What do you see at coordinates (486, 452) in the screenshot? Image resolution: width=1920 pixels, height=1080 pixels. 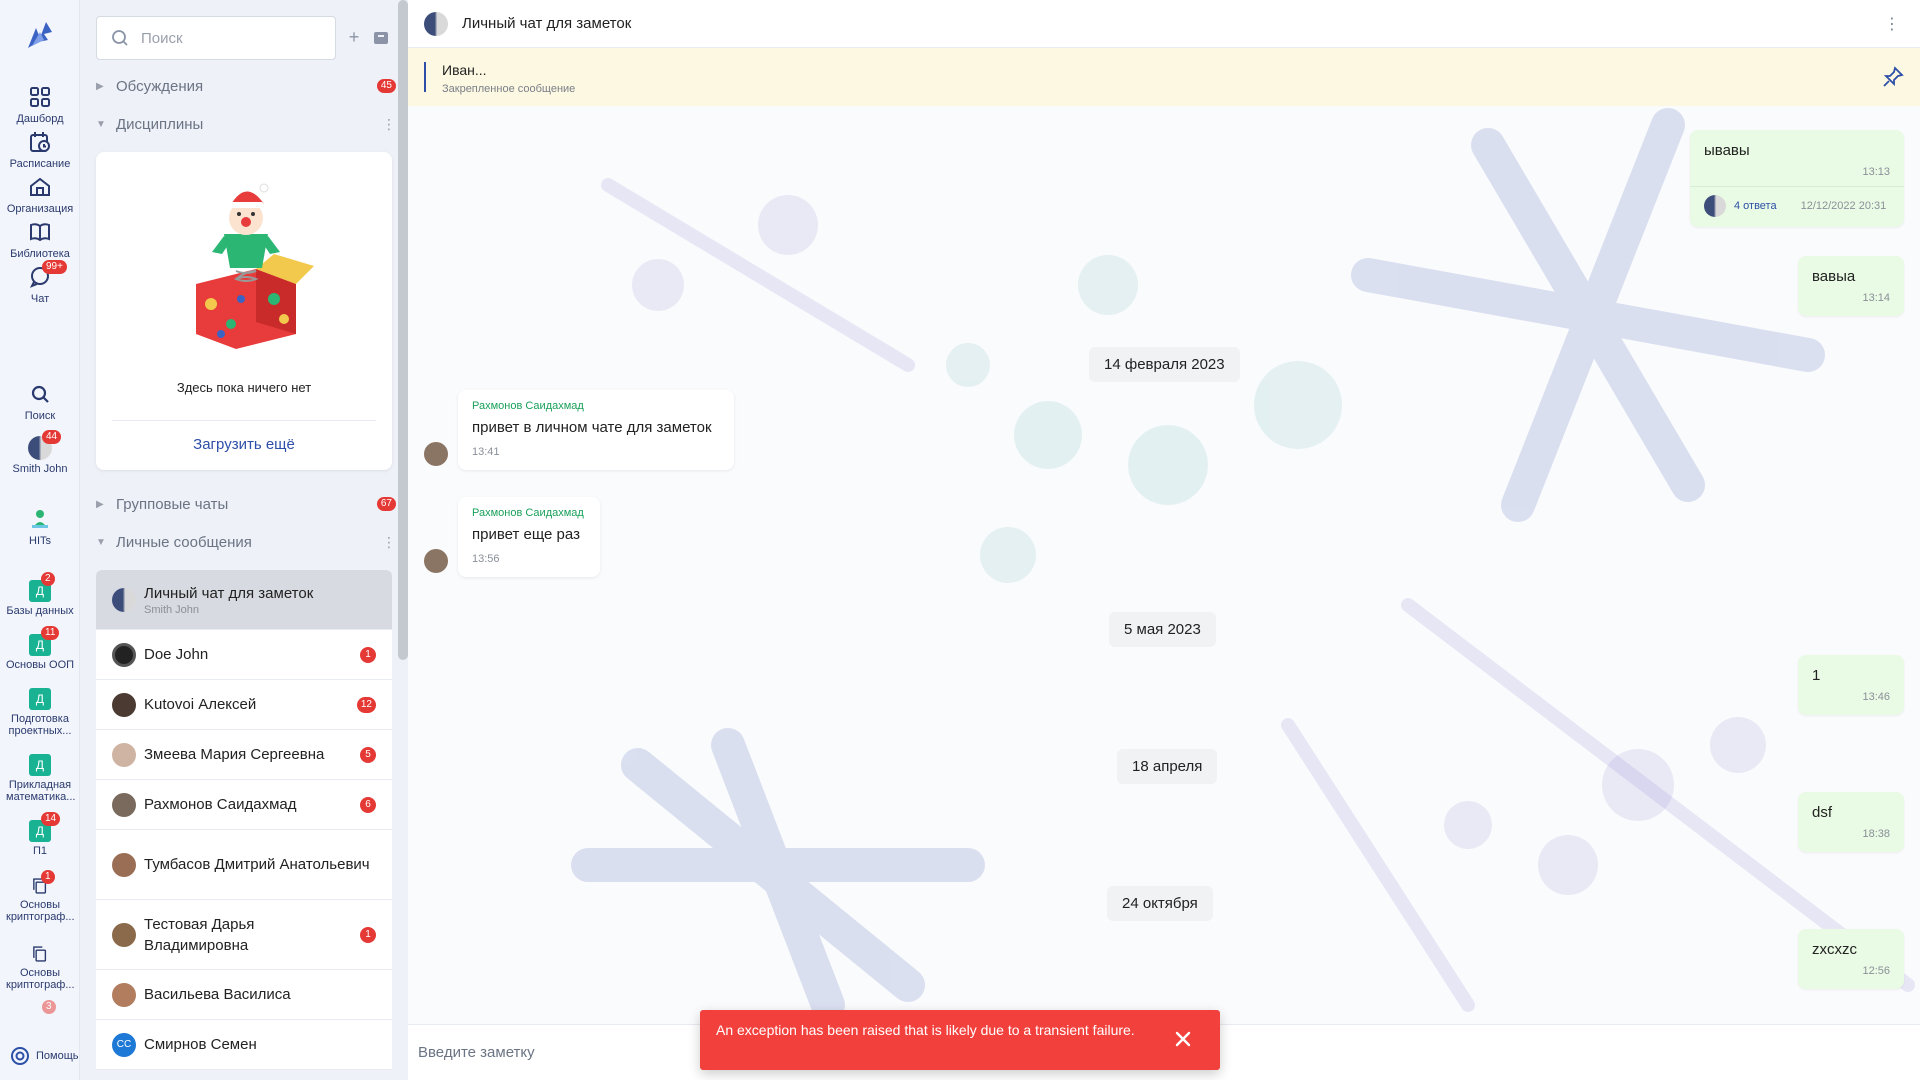 I see `message-time: 13:41` at bounding box center [486, 452].